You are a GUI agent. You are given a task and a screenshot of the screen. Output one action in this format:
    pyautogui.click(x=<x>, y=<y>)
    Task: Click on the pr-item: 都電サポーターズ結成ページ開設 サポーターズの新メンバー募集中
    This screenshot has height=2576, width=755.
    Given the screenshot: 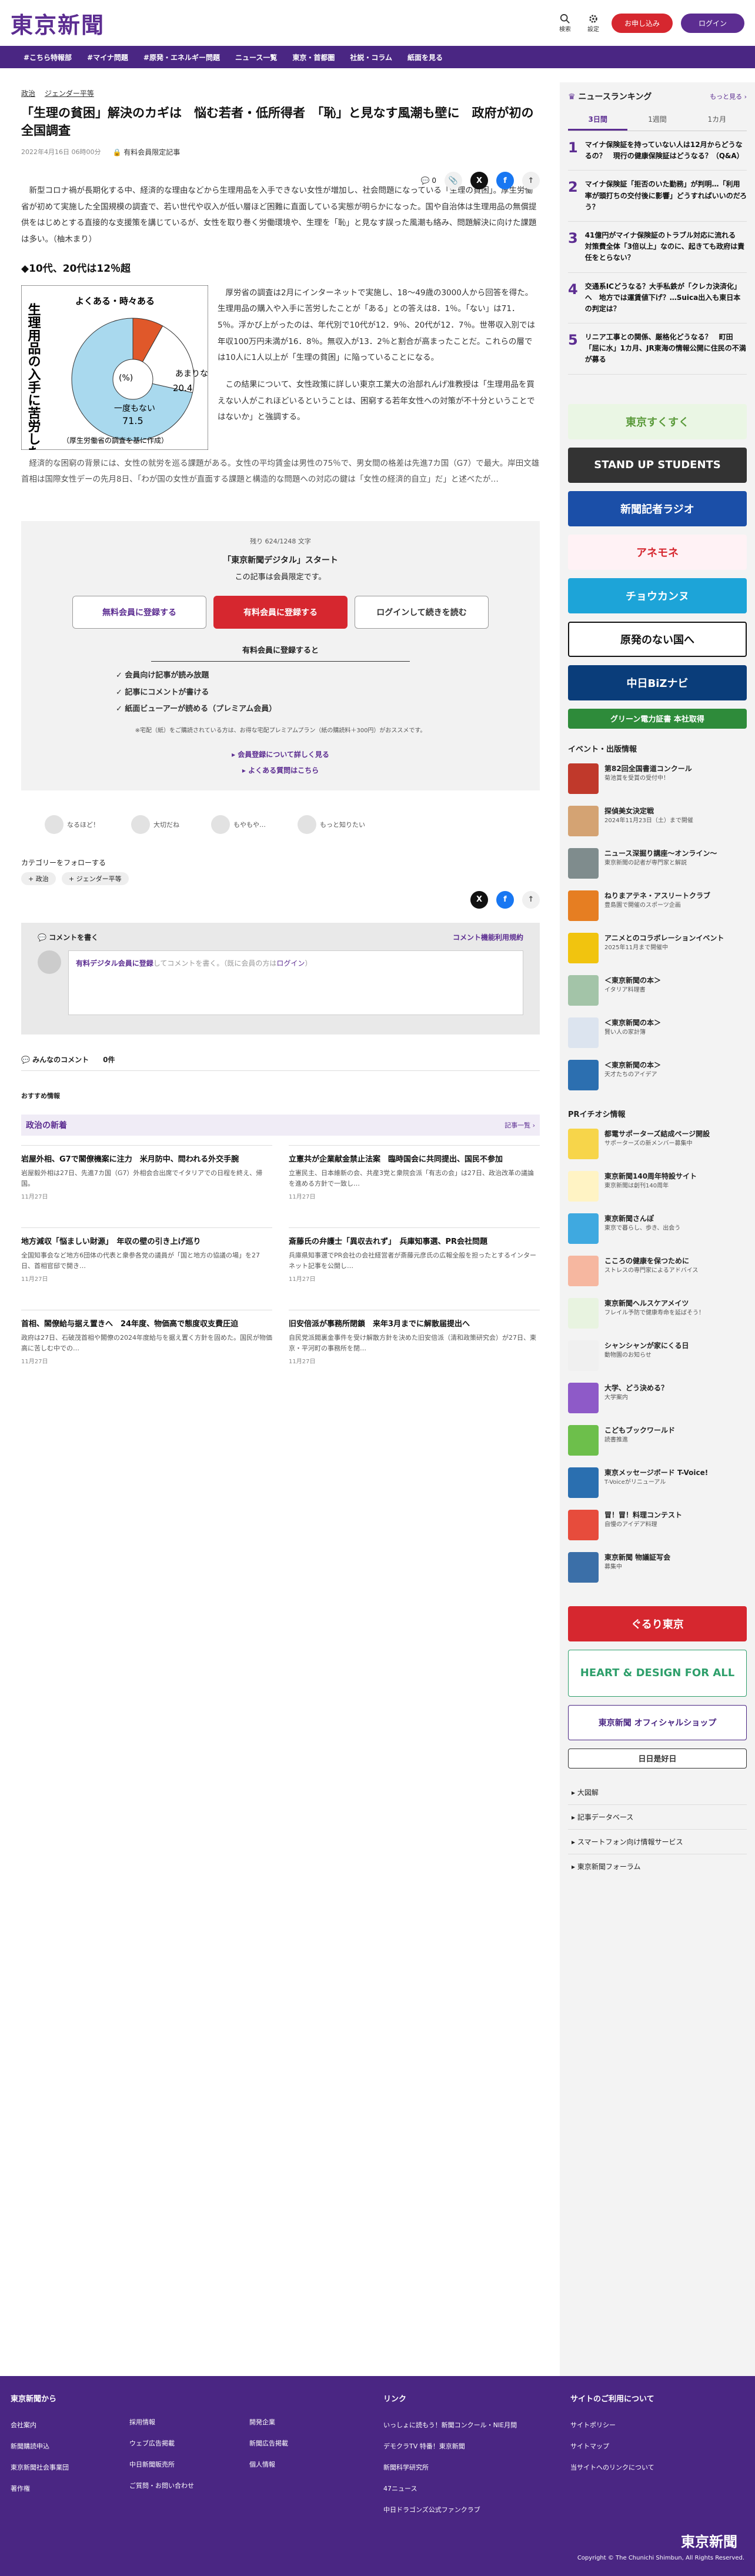 What is the action you would take?
    pyautogui.click(x=657, y=1143)
    